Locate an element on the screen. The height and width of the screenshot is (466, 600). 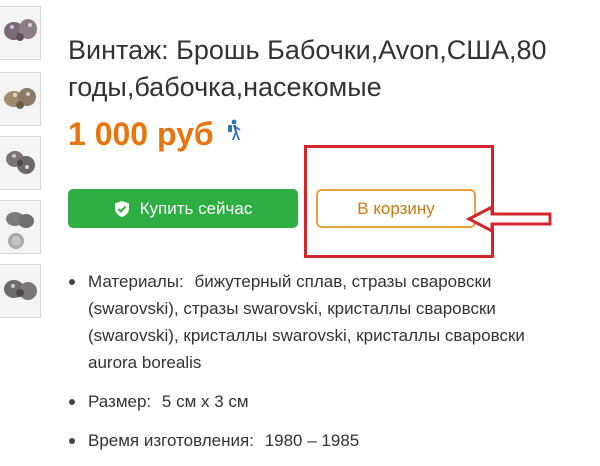
buy-now-button: Купить сейчас is located at coordinates (183, 208).